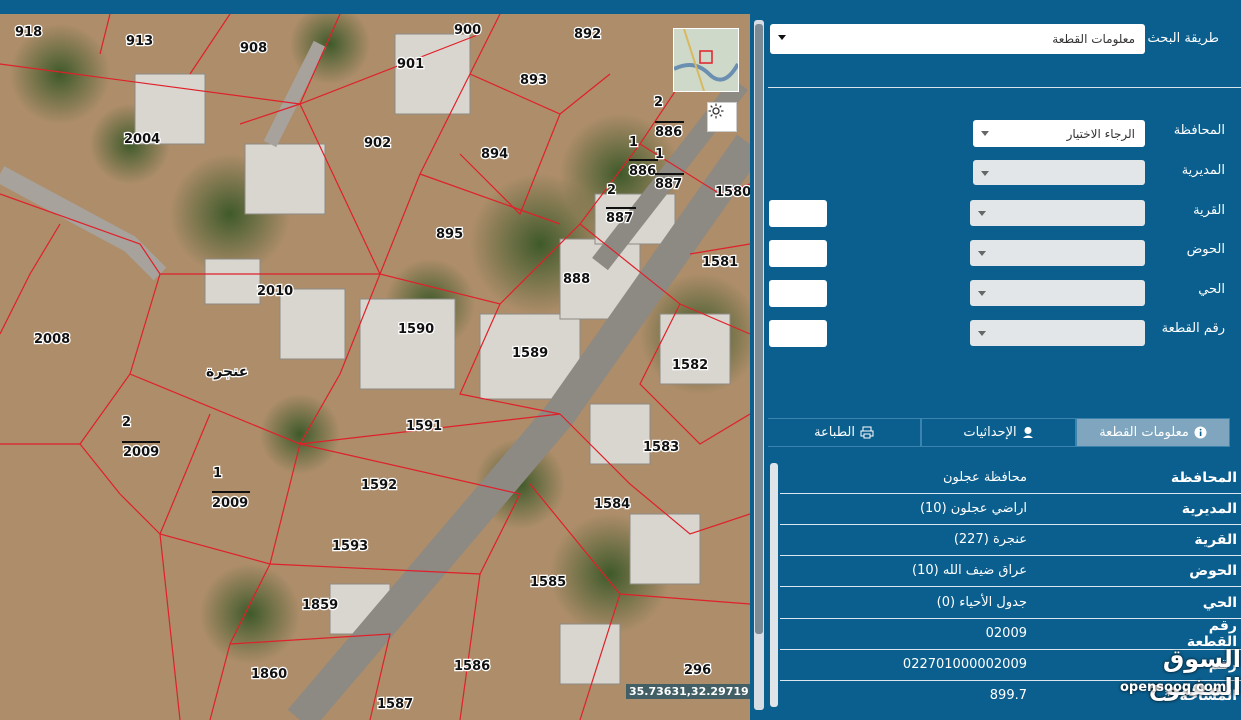 This screenshot has height=720, width=1241. What do you see at coordinates (1057, 253) in the screenshot?
I see `basin-select` at bounding box center [1057, 253].